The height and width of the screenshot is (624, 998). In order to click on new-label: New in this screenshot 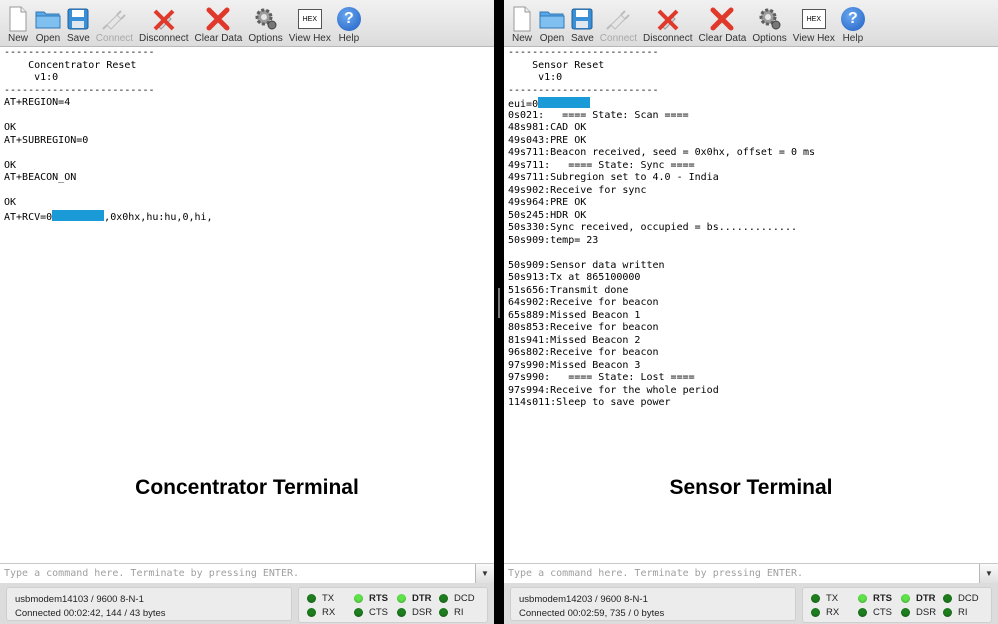, I will do `click(521, 38)`.